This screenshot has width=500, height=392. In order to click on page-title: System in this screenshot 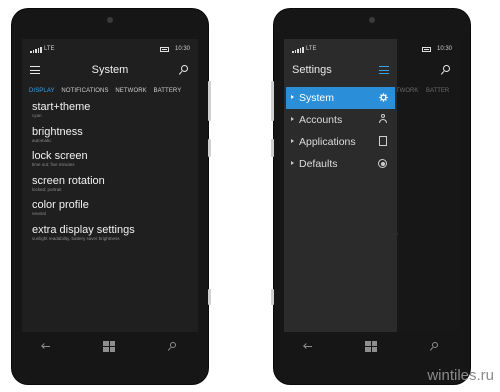, I will do `click(110, 70)`.